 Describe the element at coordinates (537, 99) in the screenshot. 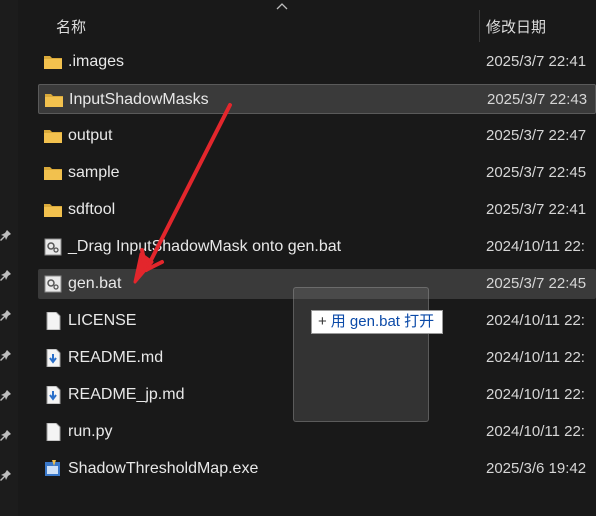

I see `file-date: 2025/3/7 22:43` at that location.